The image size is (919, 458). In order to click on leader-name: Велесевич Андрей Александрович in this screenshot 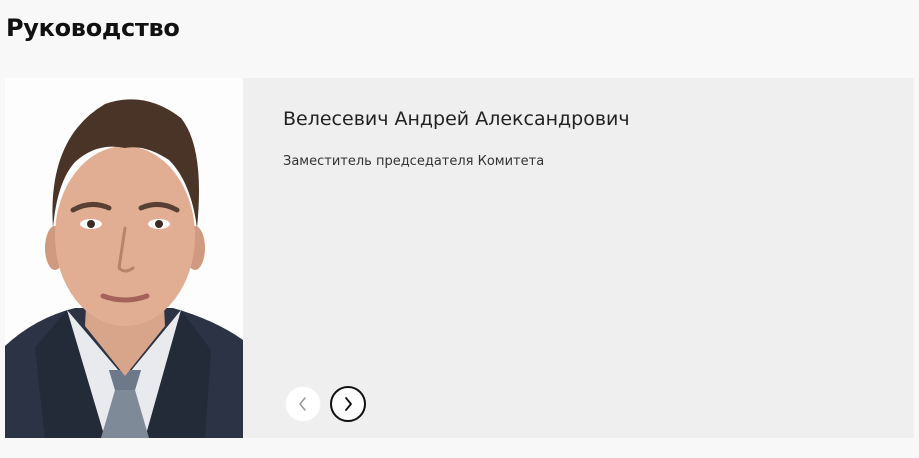, I will do `click(456, 119)`.